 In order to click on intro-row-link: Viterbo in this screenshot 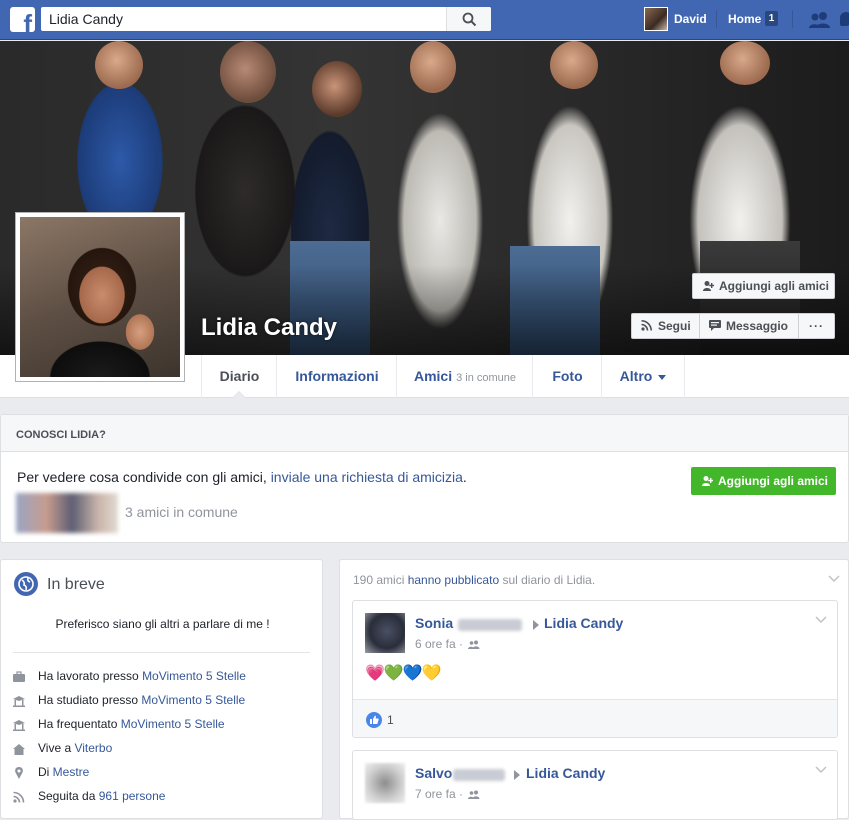, I will do `click(93, 748)`.